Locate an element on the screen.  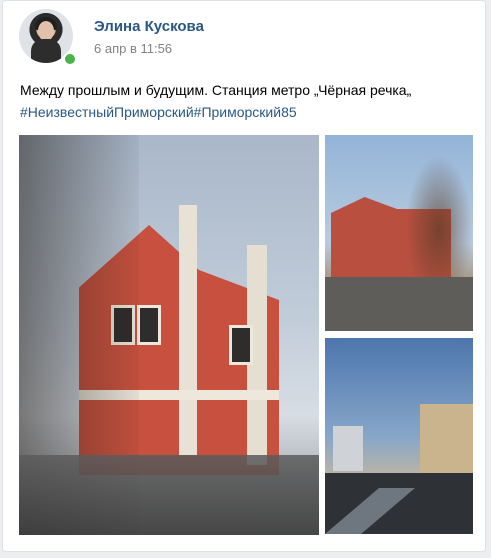
post-photo-second is located at coordinates (399, 233).